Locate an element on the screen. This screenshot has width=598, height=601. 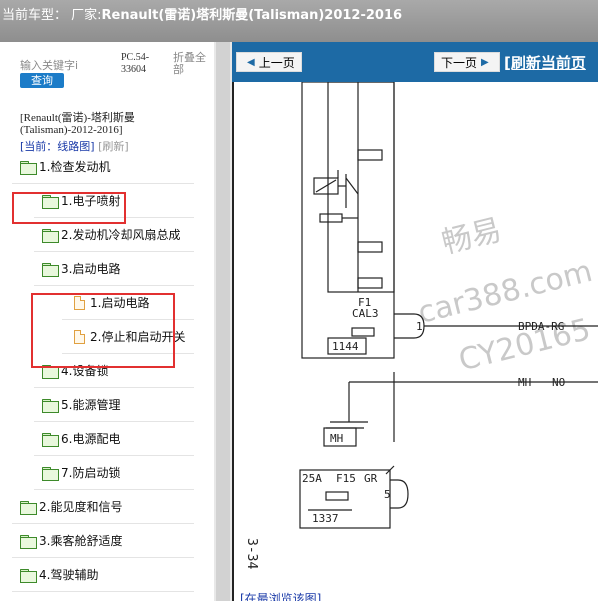
tree-item-label: 4.驾驶辅助 is located at coordinates (69, 575).